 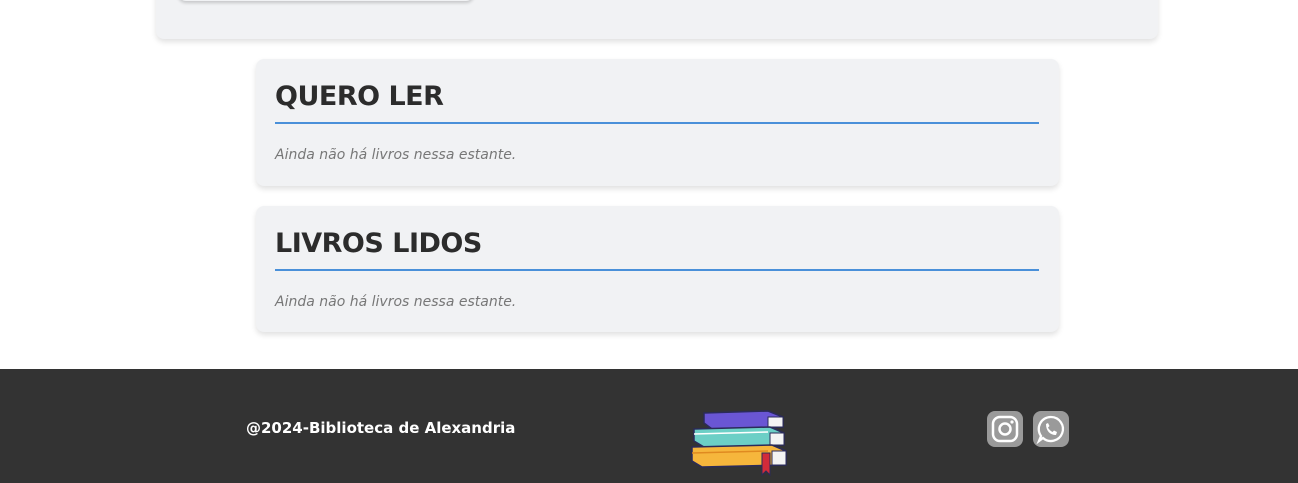 I want to click on book-search-box, so click(x=326, y=0).